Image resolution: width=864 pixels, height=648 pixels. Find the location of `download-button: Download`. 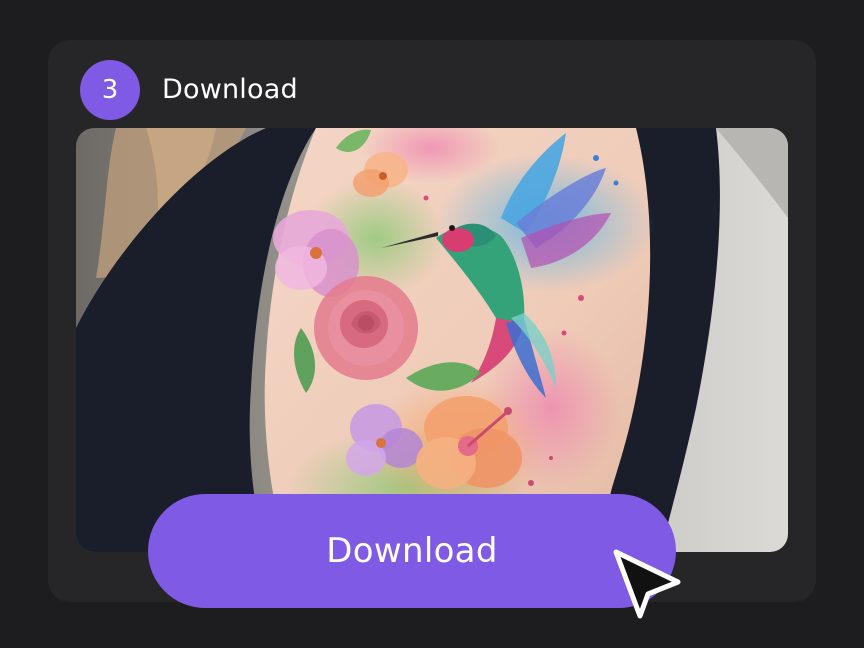

download-button: Download is located at coordinates (412, 551).